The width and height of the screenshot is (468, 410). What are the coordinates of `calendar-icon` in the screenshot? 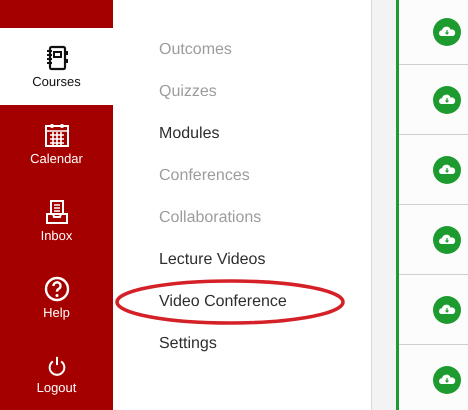 It's located at (57, 135).